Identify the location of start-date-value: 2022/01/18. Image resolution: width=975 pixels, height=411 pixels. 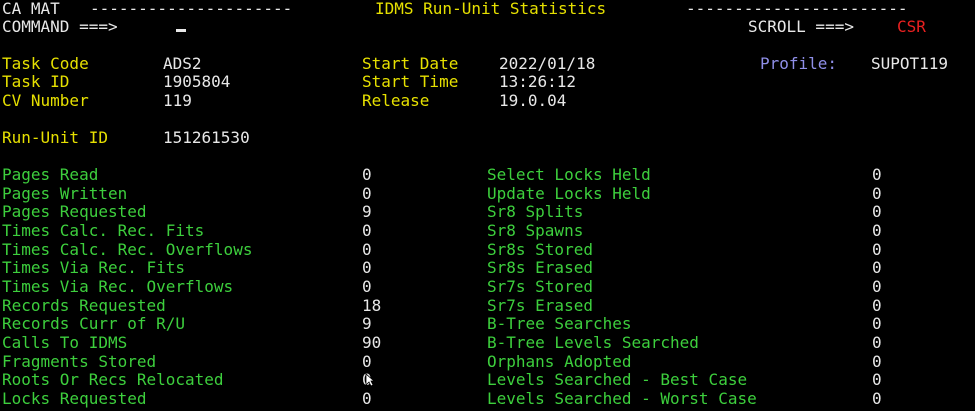
(547, 63).